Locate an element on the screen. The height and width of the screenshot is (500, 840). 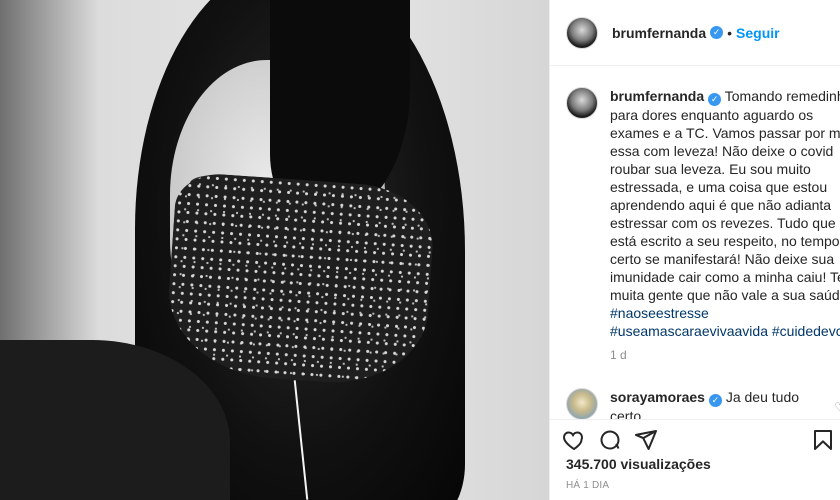
views-count: 345.700 visualizações is located at coordinates (638, 464).